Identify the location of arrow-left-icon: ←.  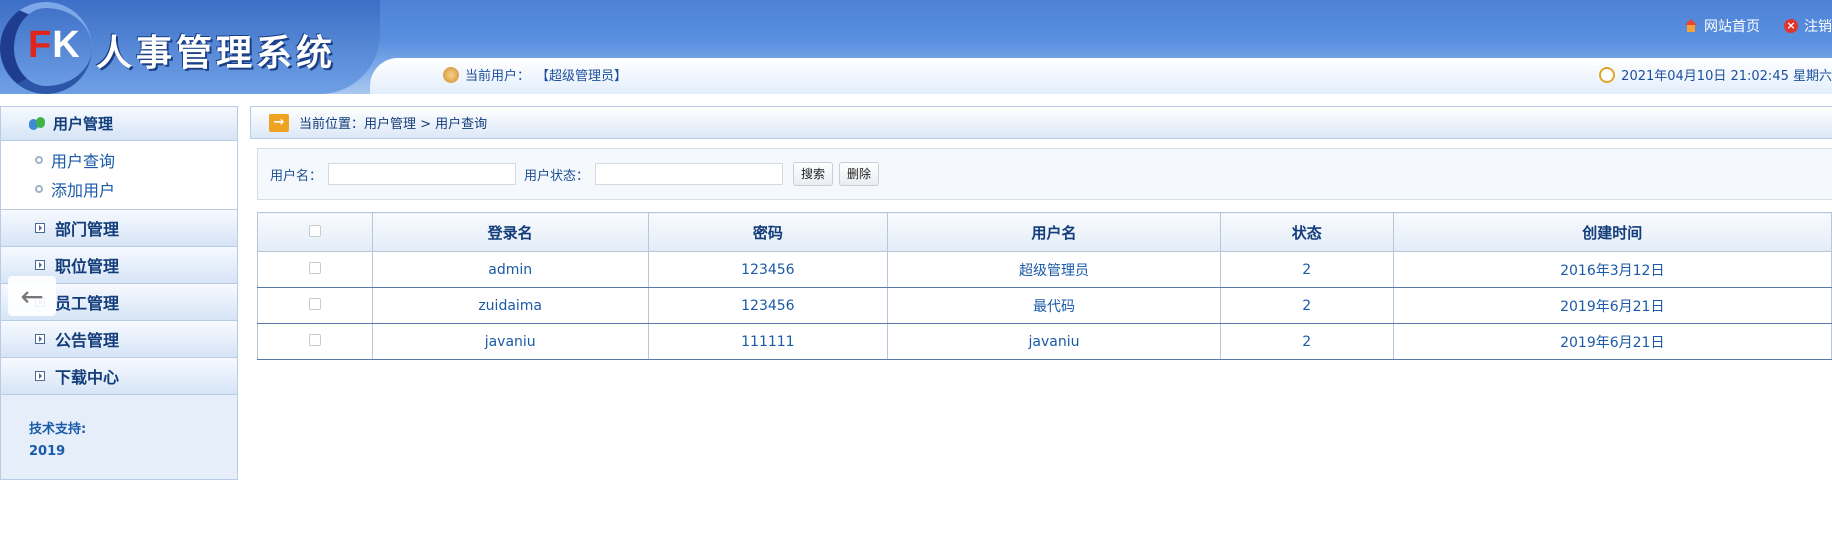
(32, 296).